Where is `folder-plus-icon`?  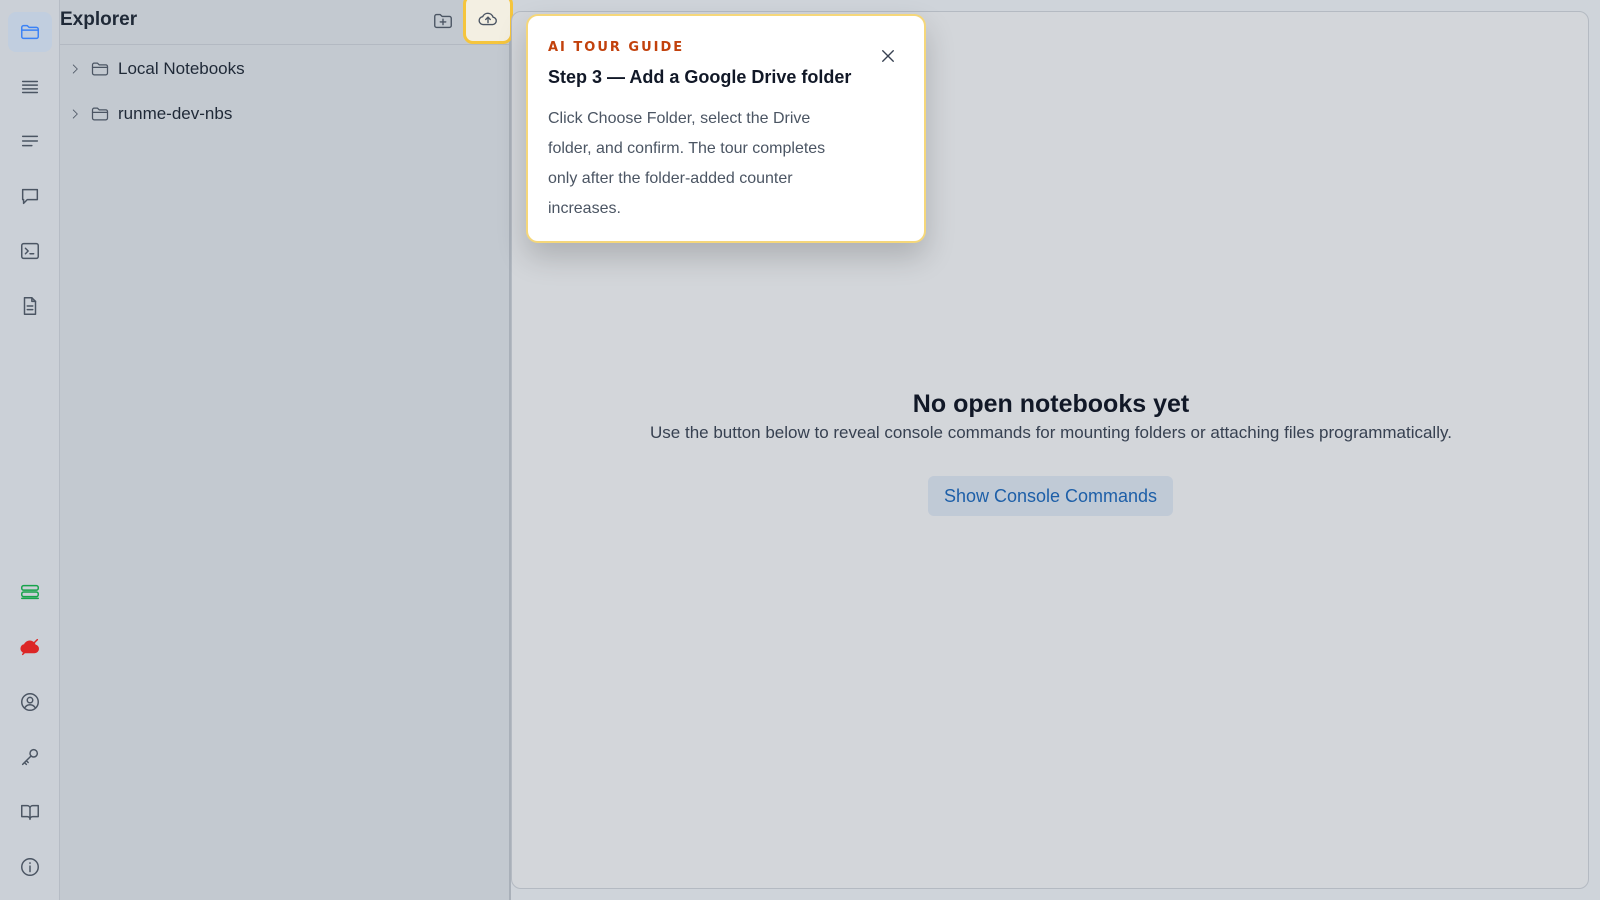 folder-plus-icon is located at coordinates (443, 21).